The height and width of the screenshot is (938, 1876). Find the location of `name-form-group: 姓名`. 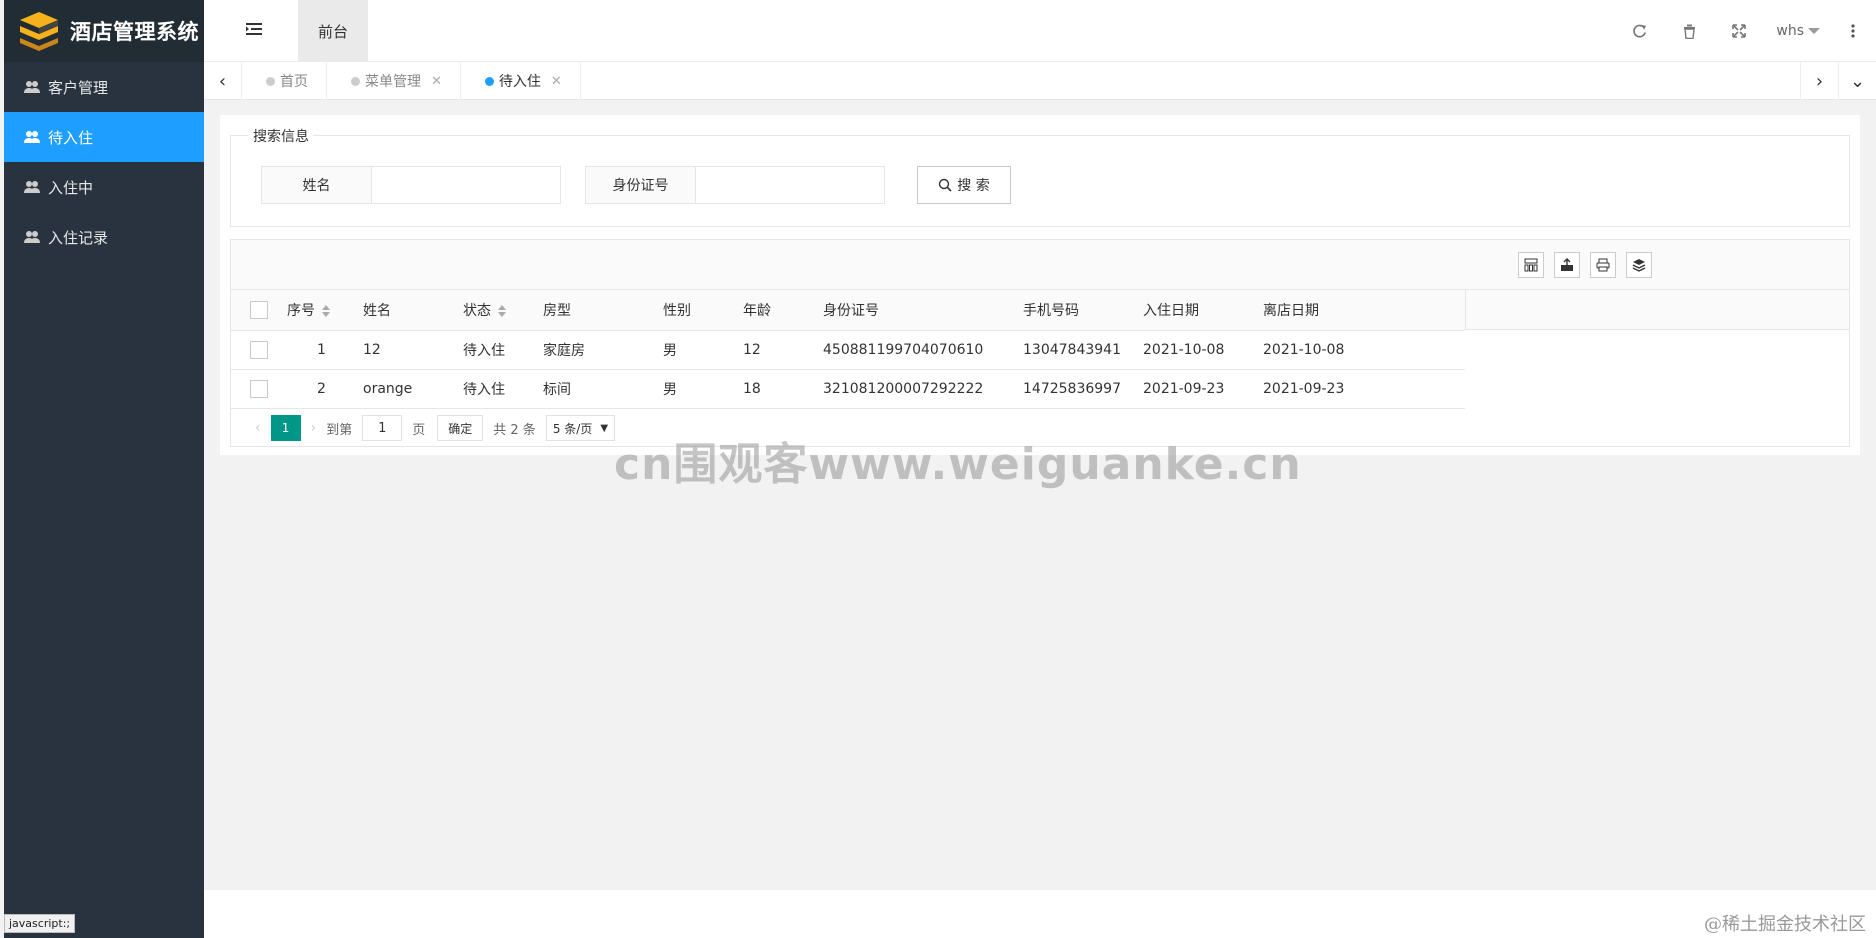

name-form-group: 姓名 is located at coordinates (411, 185).